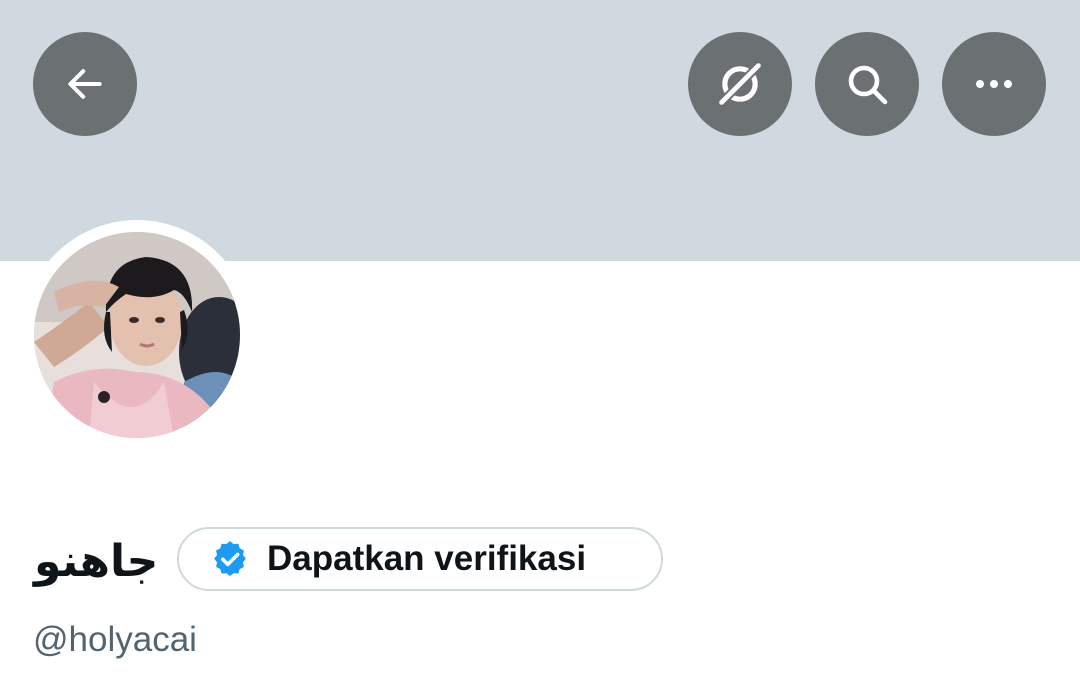  I want to click on username-handle: @holyacai, so click(115, 639).